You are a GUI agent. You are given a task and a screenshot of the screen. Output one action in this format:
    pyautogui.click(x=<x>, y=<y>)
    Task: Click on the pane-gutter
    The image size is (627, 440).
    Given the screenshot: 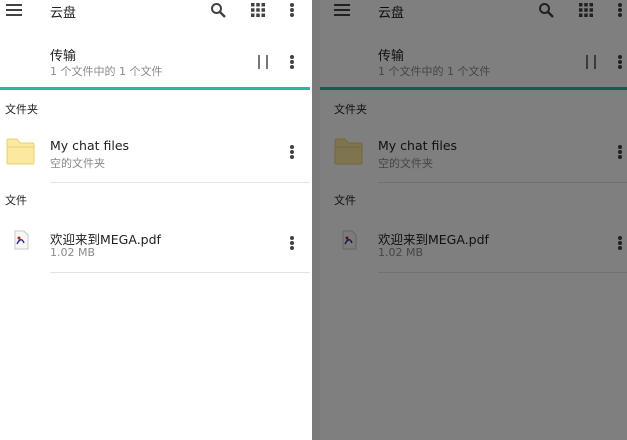 What is the action you would take?
    pyautogui.click(x=316, y=220)
    